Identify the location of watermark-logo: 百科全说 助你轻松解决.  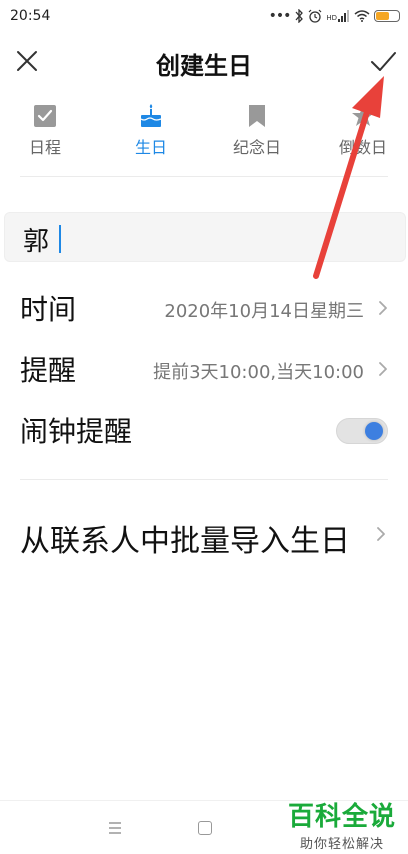
(342, 824).